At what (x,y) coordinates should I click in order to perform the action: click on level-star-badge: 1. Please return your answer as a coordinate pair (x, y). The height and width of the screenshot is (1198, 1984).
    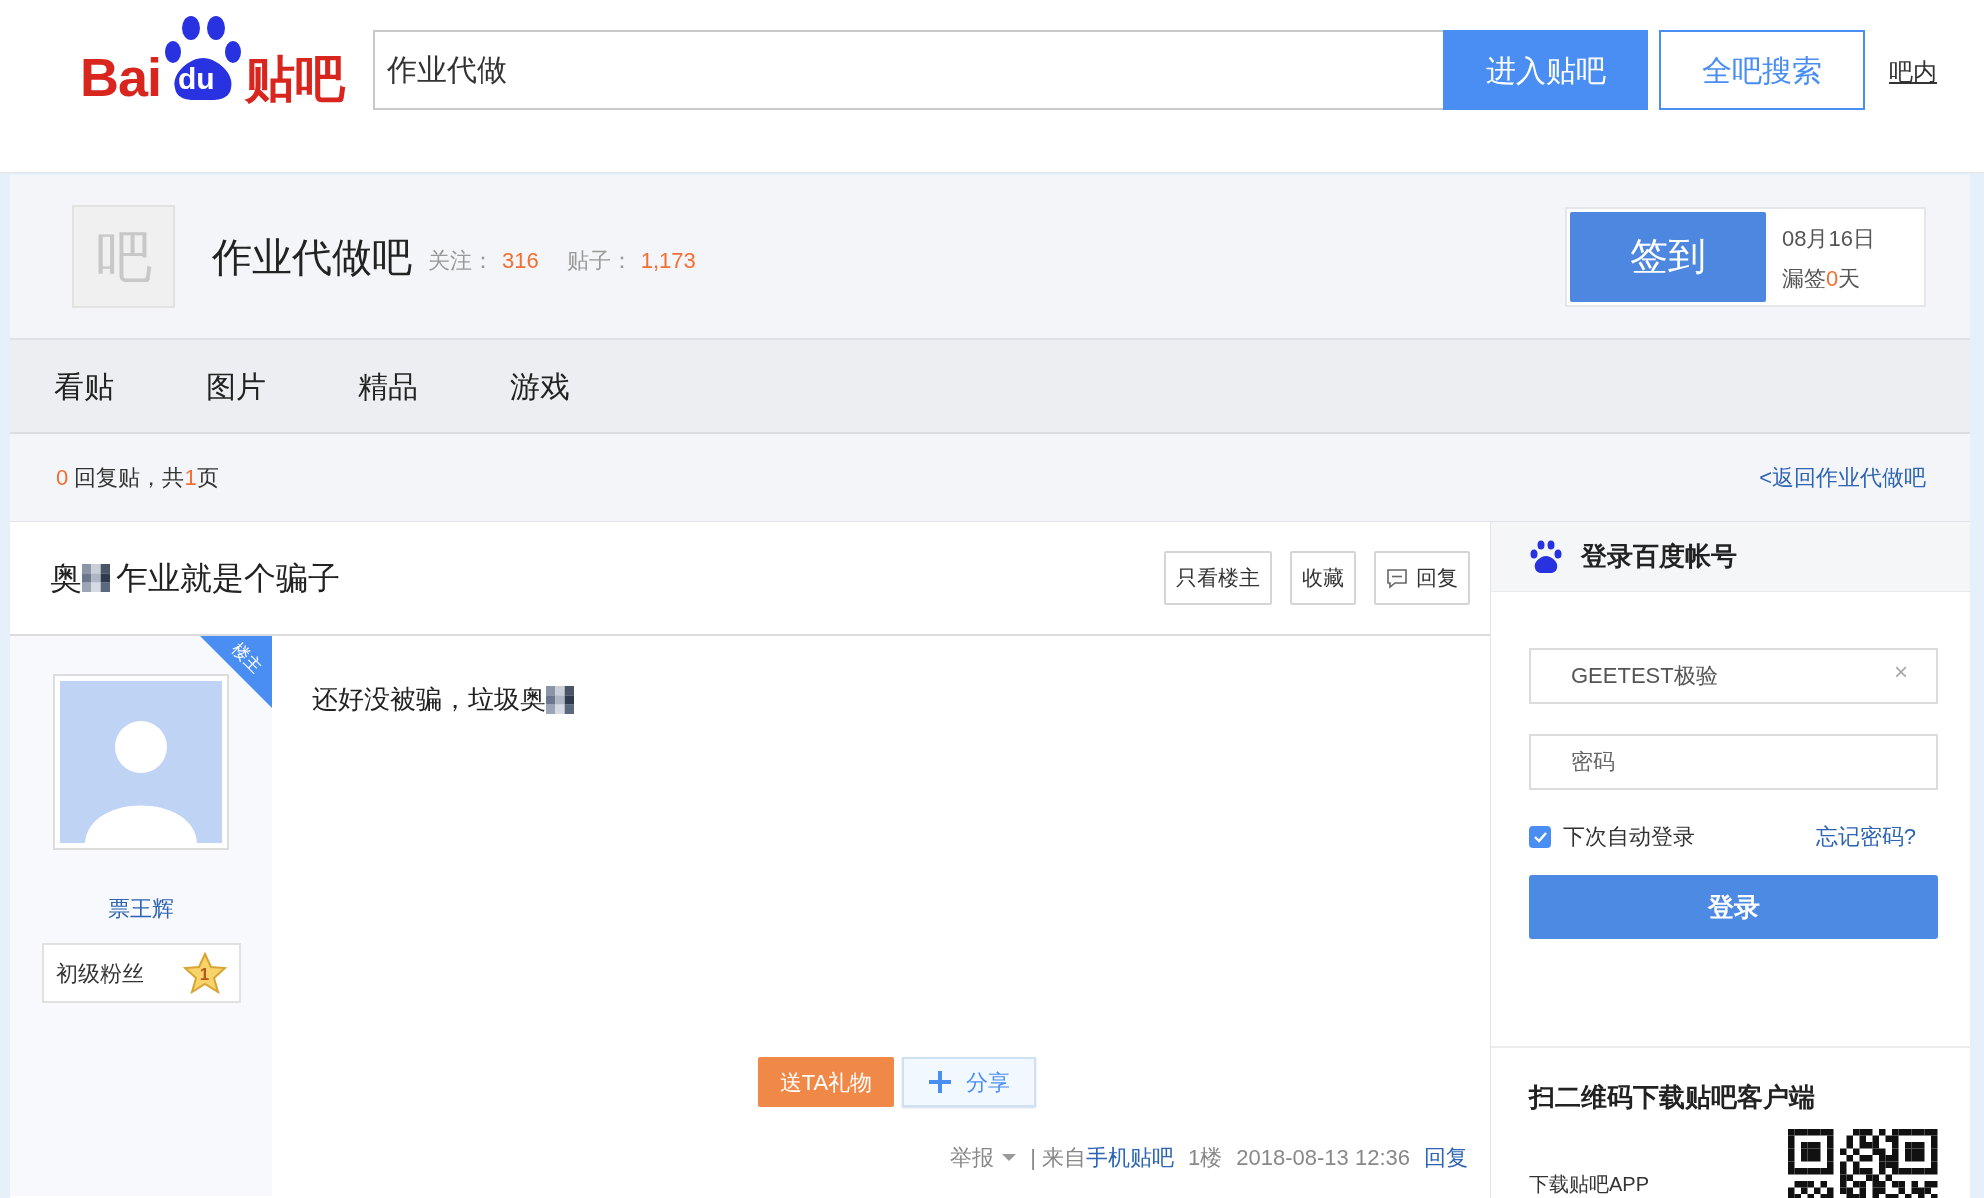
    Looking at the image, I should click on (204, 973).